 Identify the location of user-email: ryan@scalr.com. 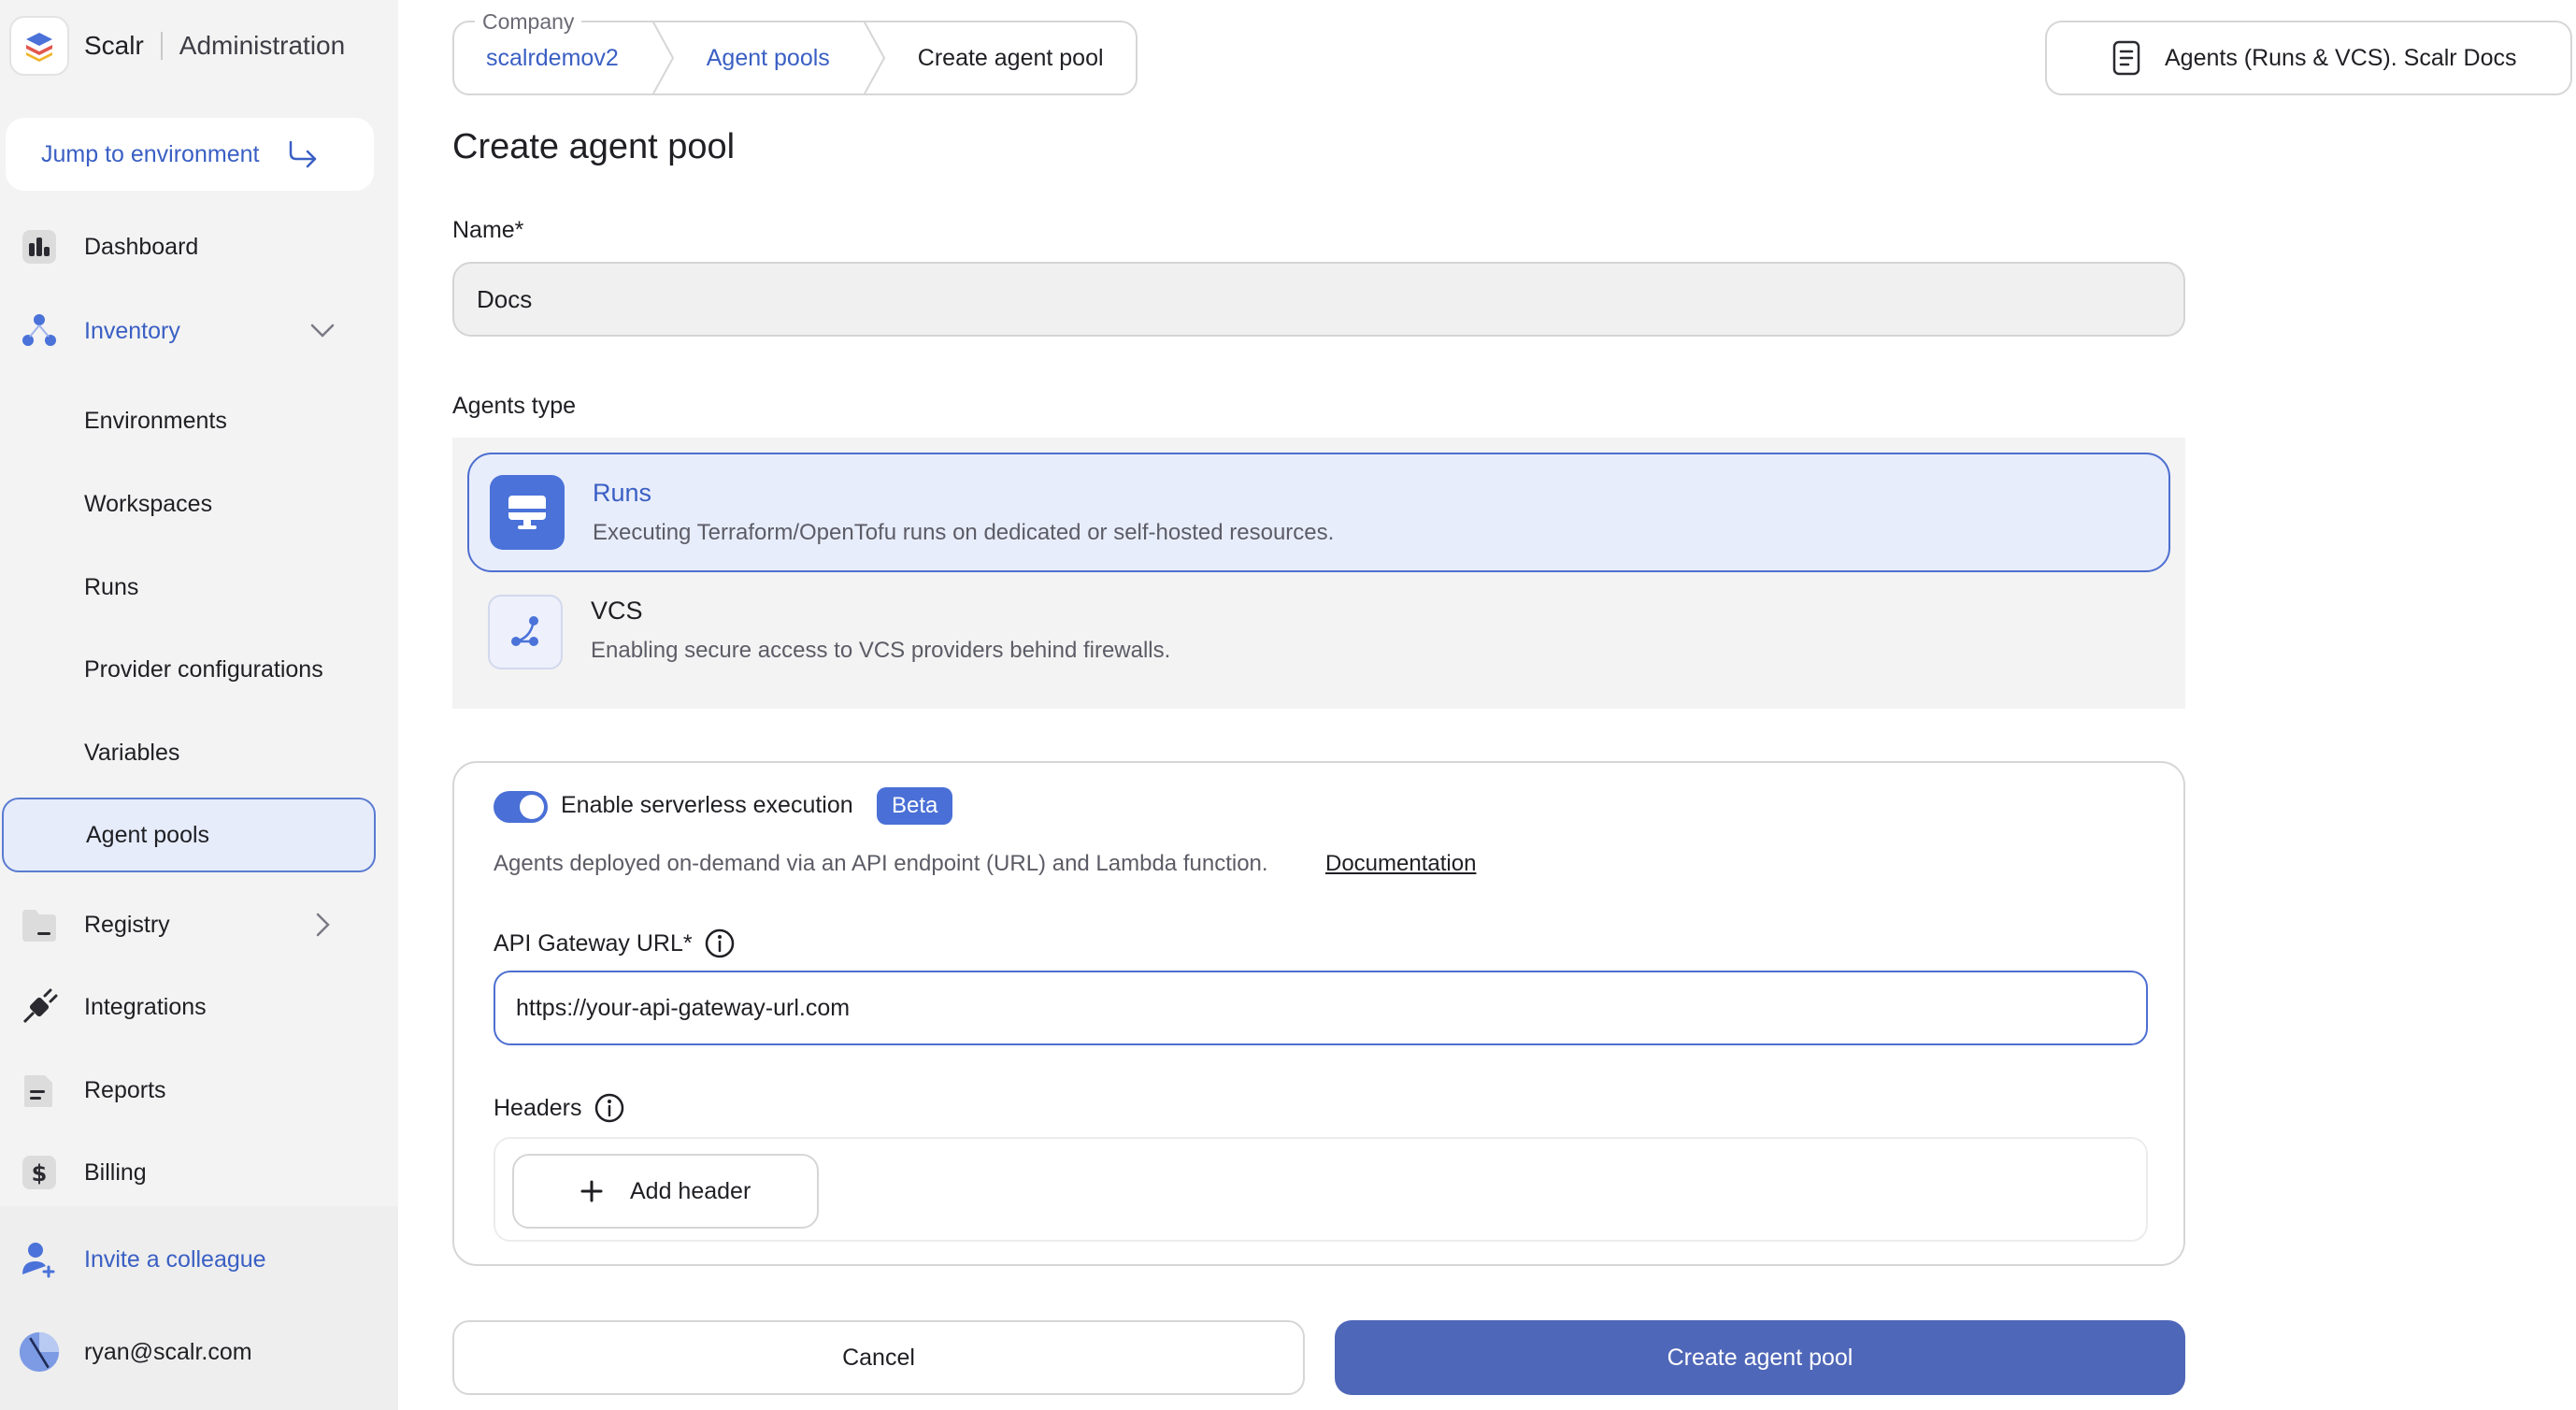
(168, 1351).